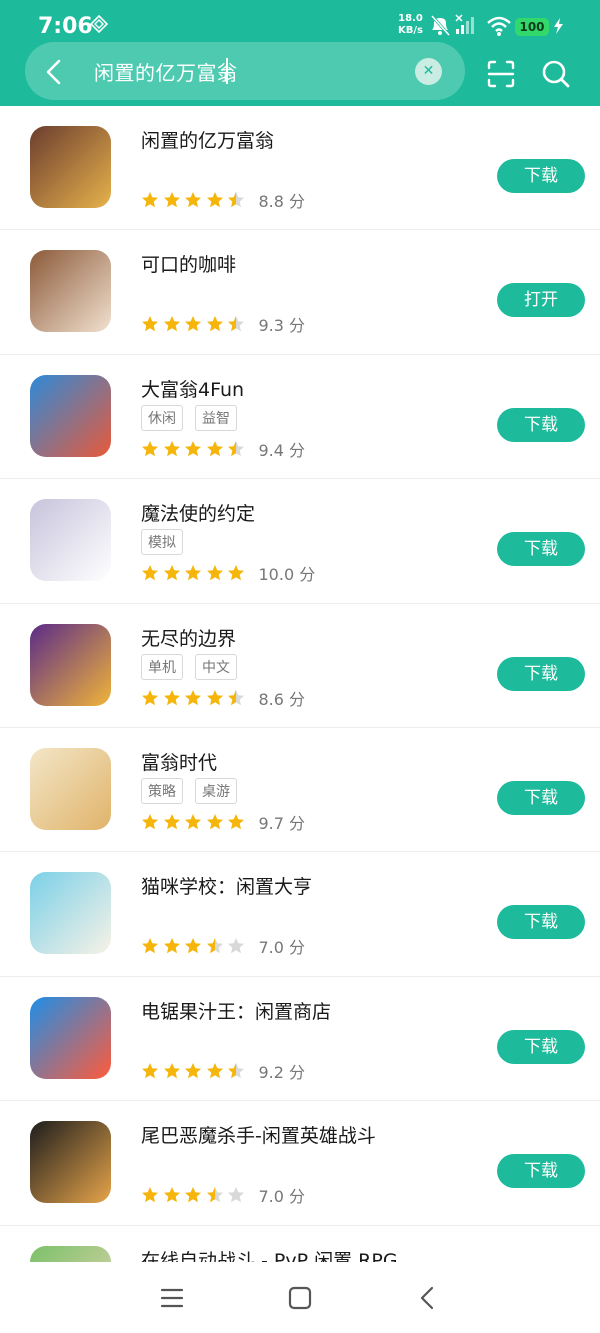 The width and height of the screenshot is (600, 1333). I want to click on scan-icon, so click(501, 74).